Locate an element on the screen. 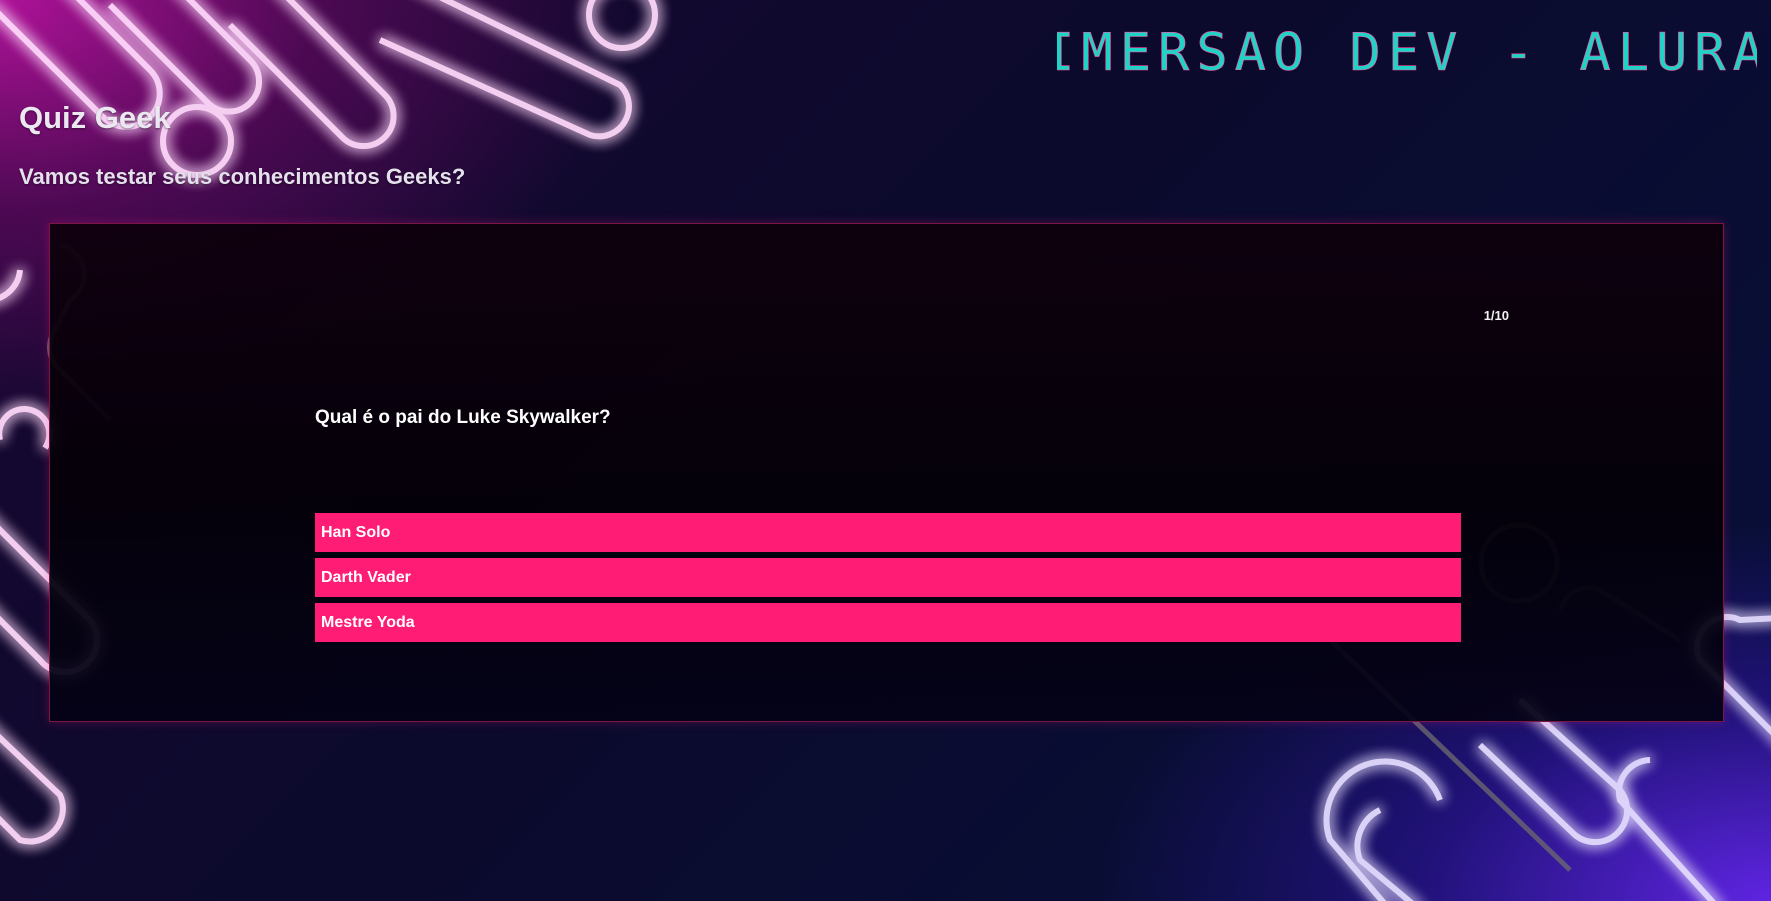 Image resolution: width=1771 pixels, height=901 pixels. brand-logo-text: IMERSAO DEV - ALURA is located at coordinates (1407, 53).